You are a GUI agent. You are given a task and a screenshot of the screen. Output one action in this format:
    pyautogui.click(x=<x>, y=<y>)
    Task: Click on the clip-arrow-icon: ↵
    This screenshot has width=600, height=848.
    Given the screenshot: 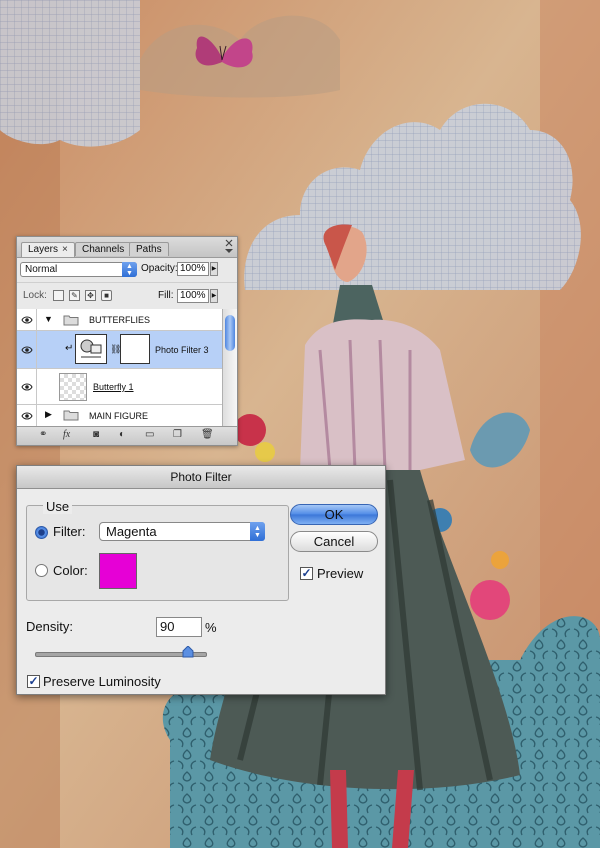 What is the action you would take?
    pyautogui.click(x=69, y=348)
    